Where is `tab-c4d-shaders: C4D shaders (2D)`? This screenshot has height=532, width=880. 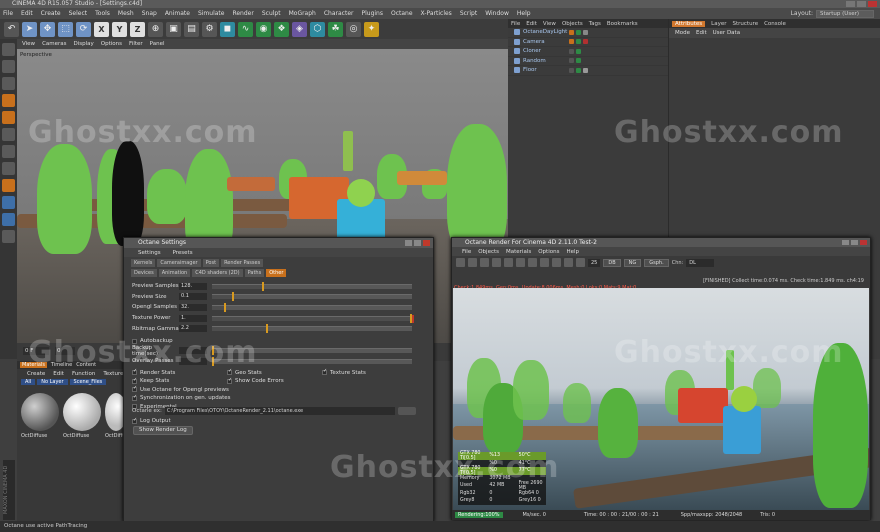
tab-c4d-shaders: C4D shaders (2D) is located at coordinates (217, 272).